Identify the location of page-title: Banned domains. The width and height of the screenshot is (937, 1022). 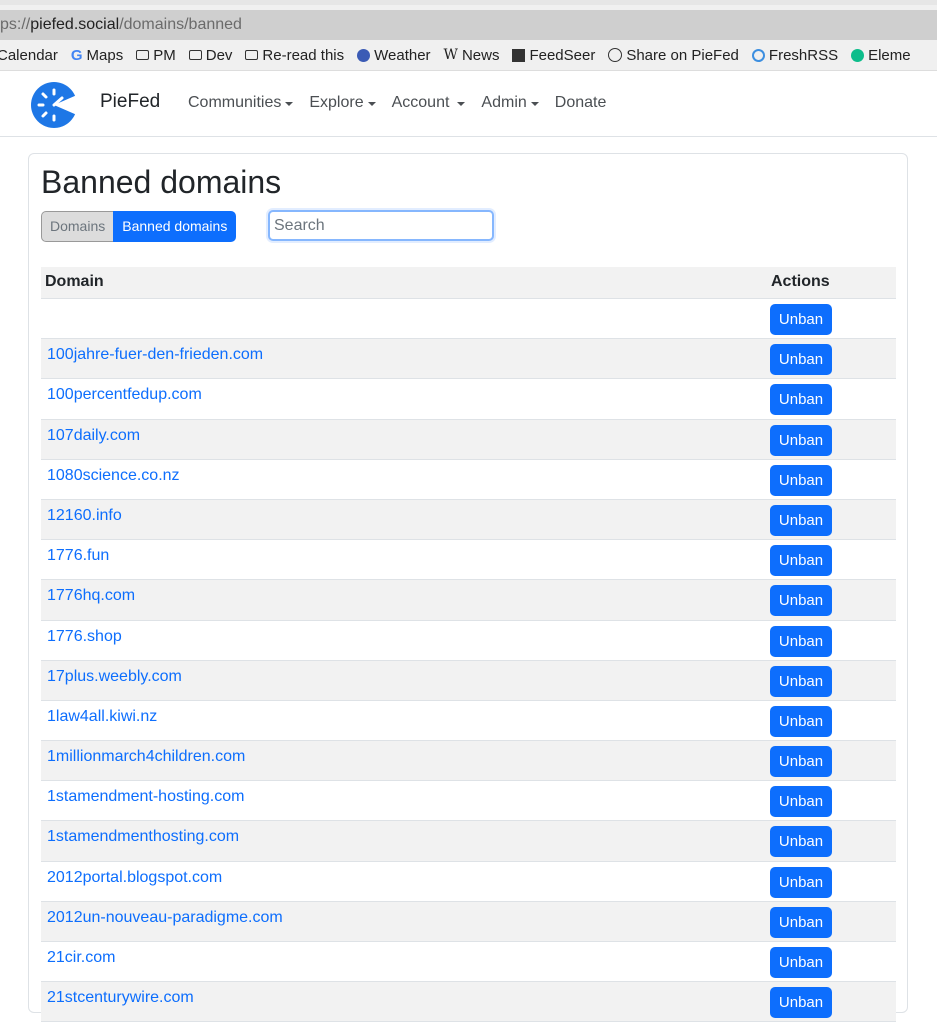
(161, 182).